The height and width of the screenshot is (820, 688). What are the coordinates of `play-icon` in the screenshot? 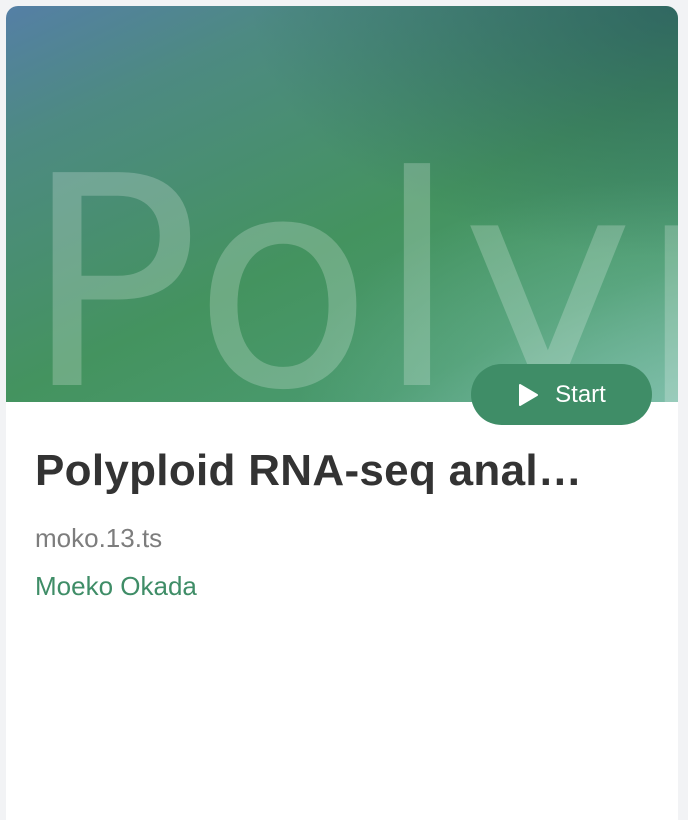 It's located at (528, 395).